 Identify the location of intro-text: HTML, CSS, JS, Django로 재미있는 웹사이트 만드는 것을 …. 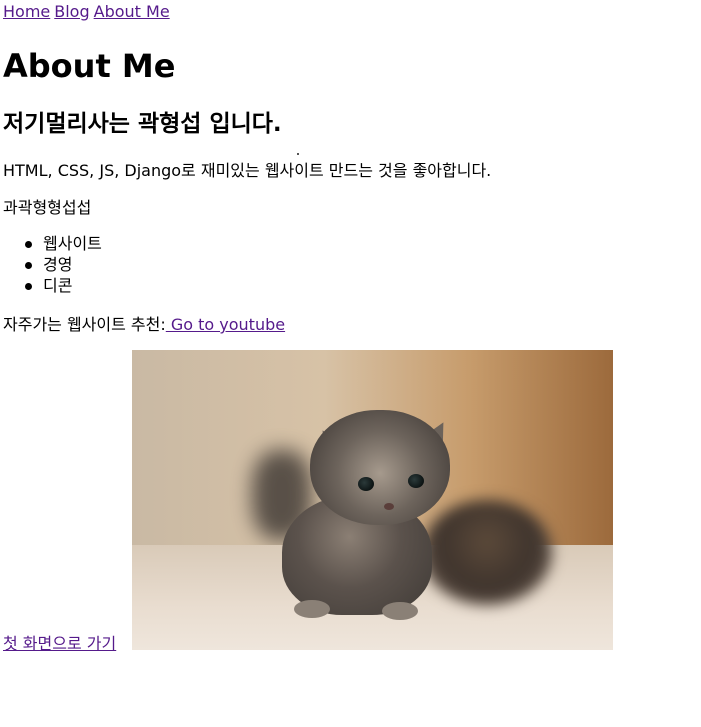
(247, 170).